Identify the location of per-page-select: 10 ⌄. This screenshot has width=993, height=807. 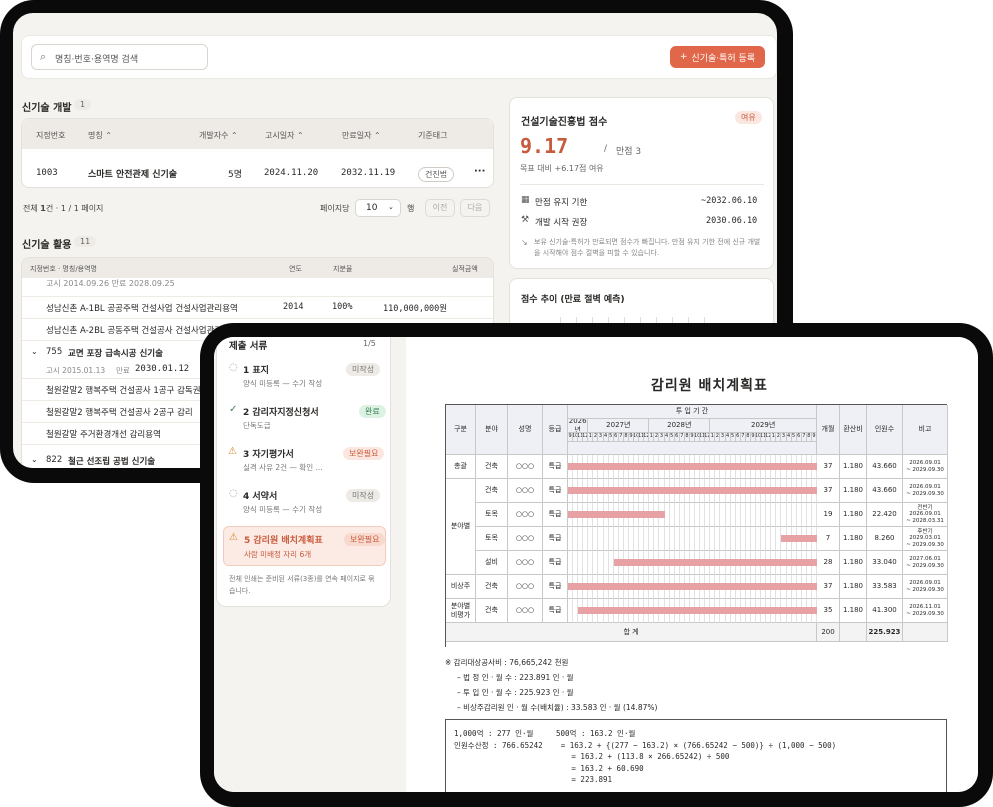
(378, 208).